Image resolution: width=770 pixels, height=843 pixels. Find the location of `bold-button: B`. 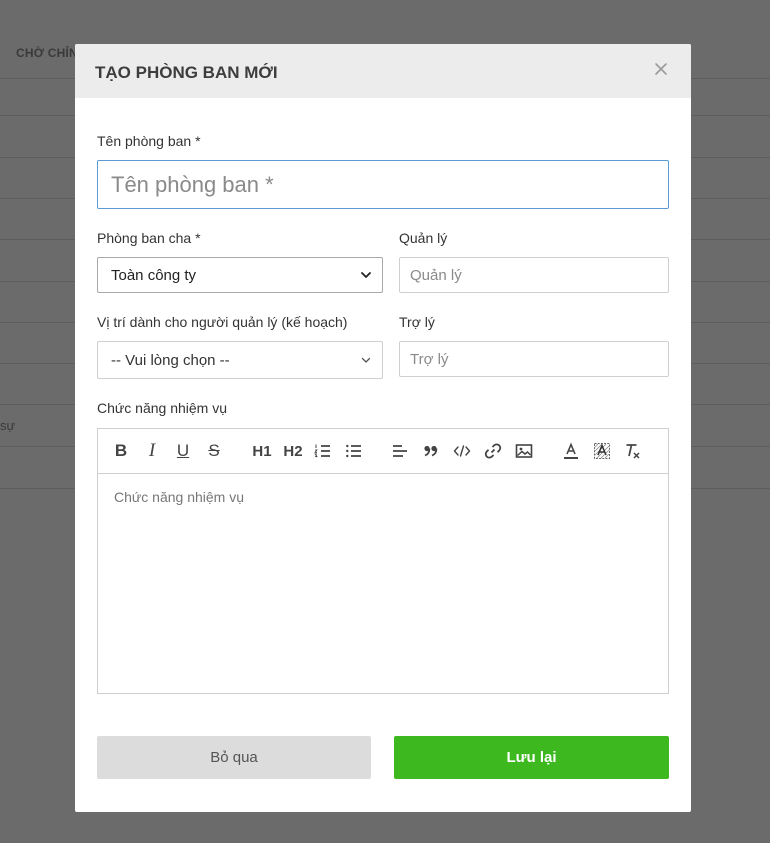

bold-button: B is located at coordinates (121, 451).